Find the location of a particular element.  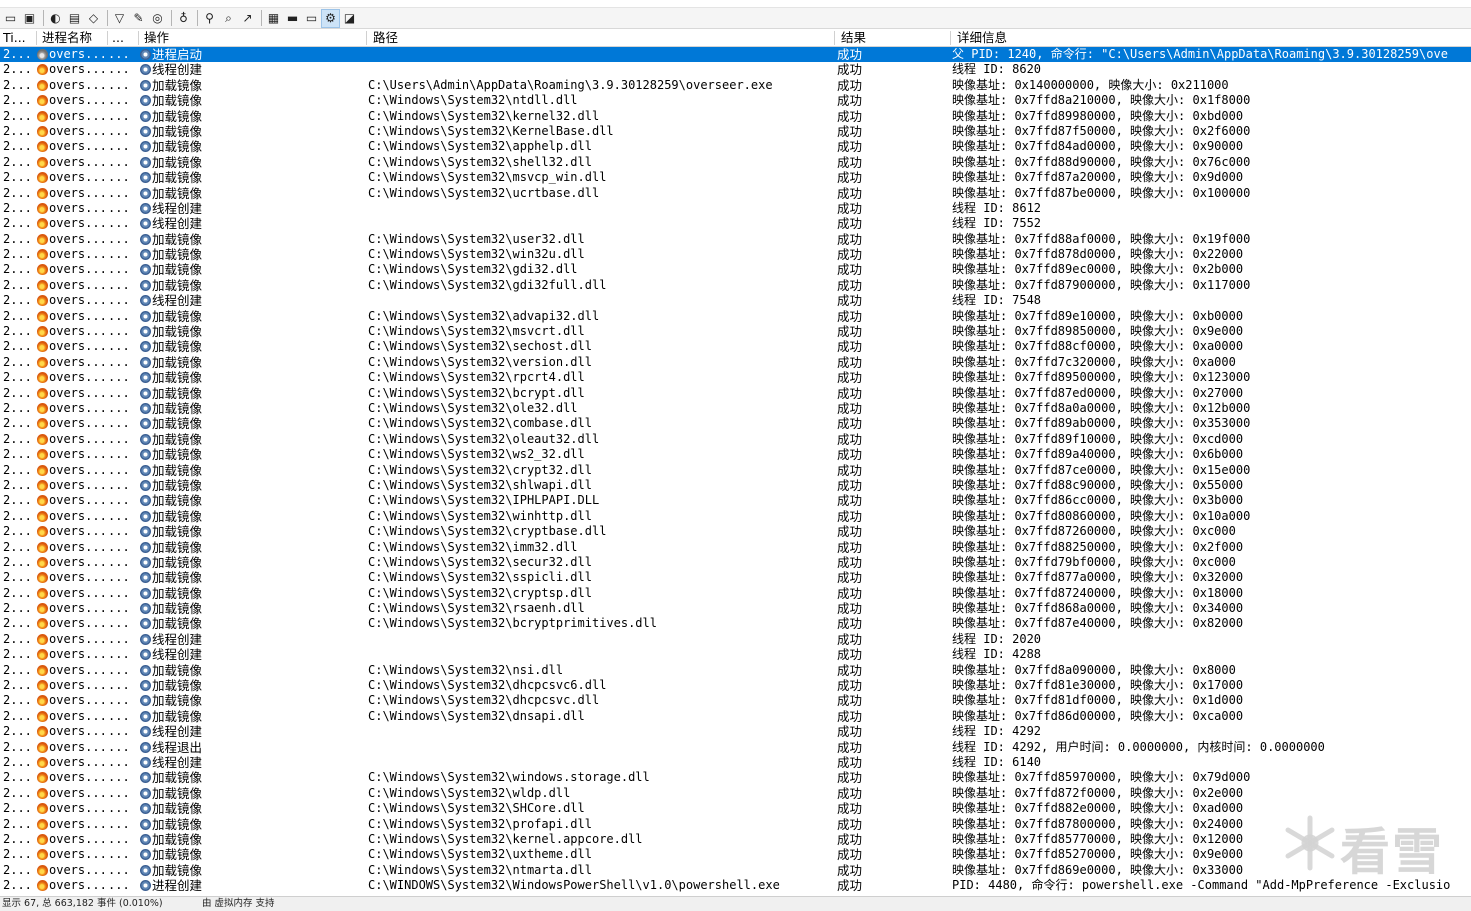

process-tree-icon: ♁ is located at coordinates (183, 18).